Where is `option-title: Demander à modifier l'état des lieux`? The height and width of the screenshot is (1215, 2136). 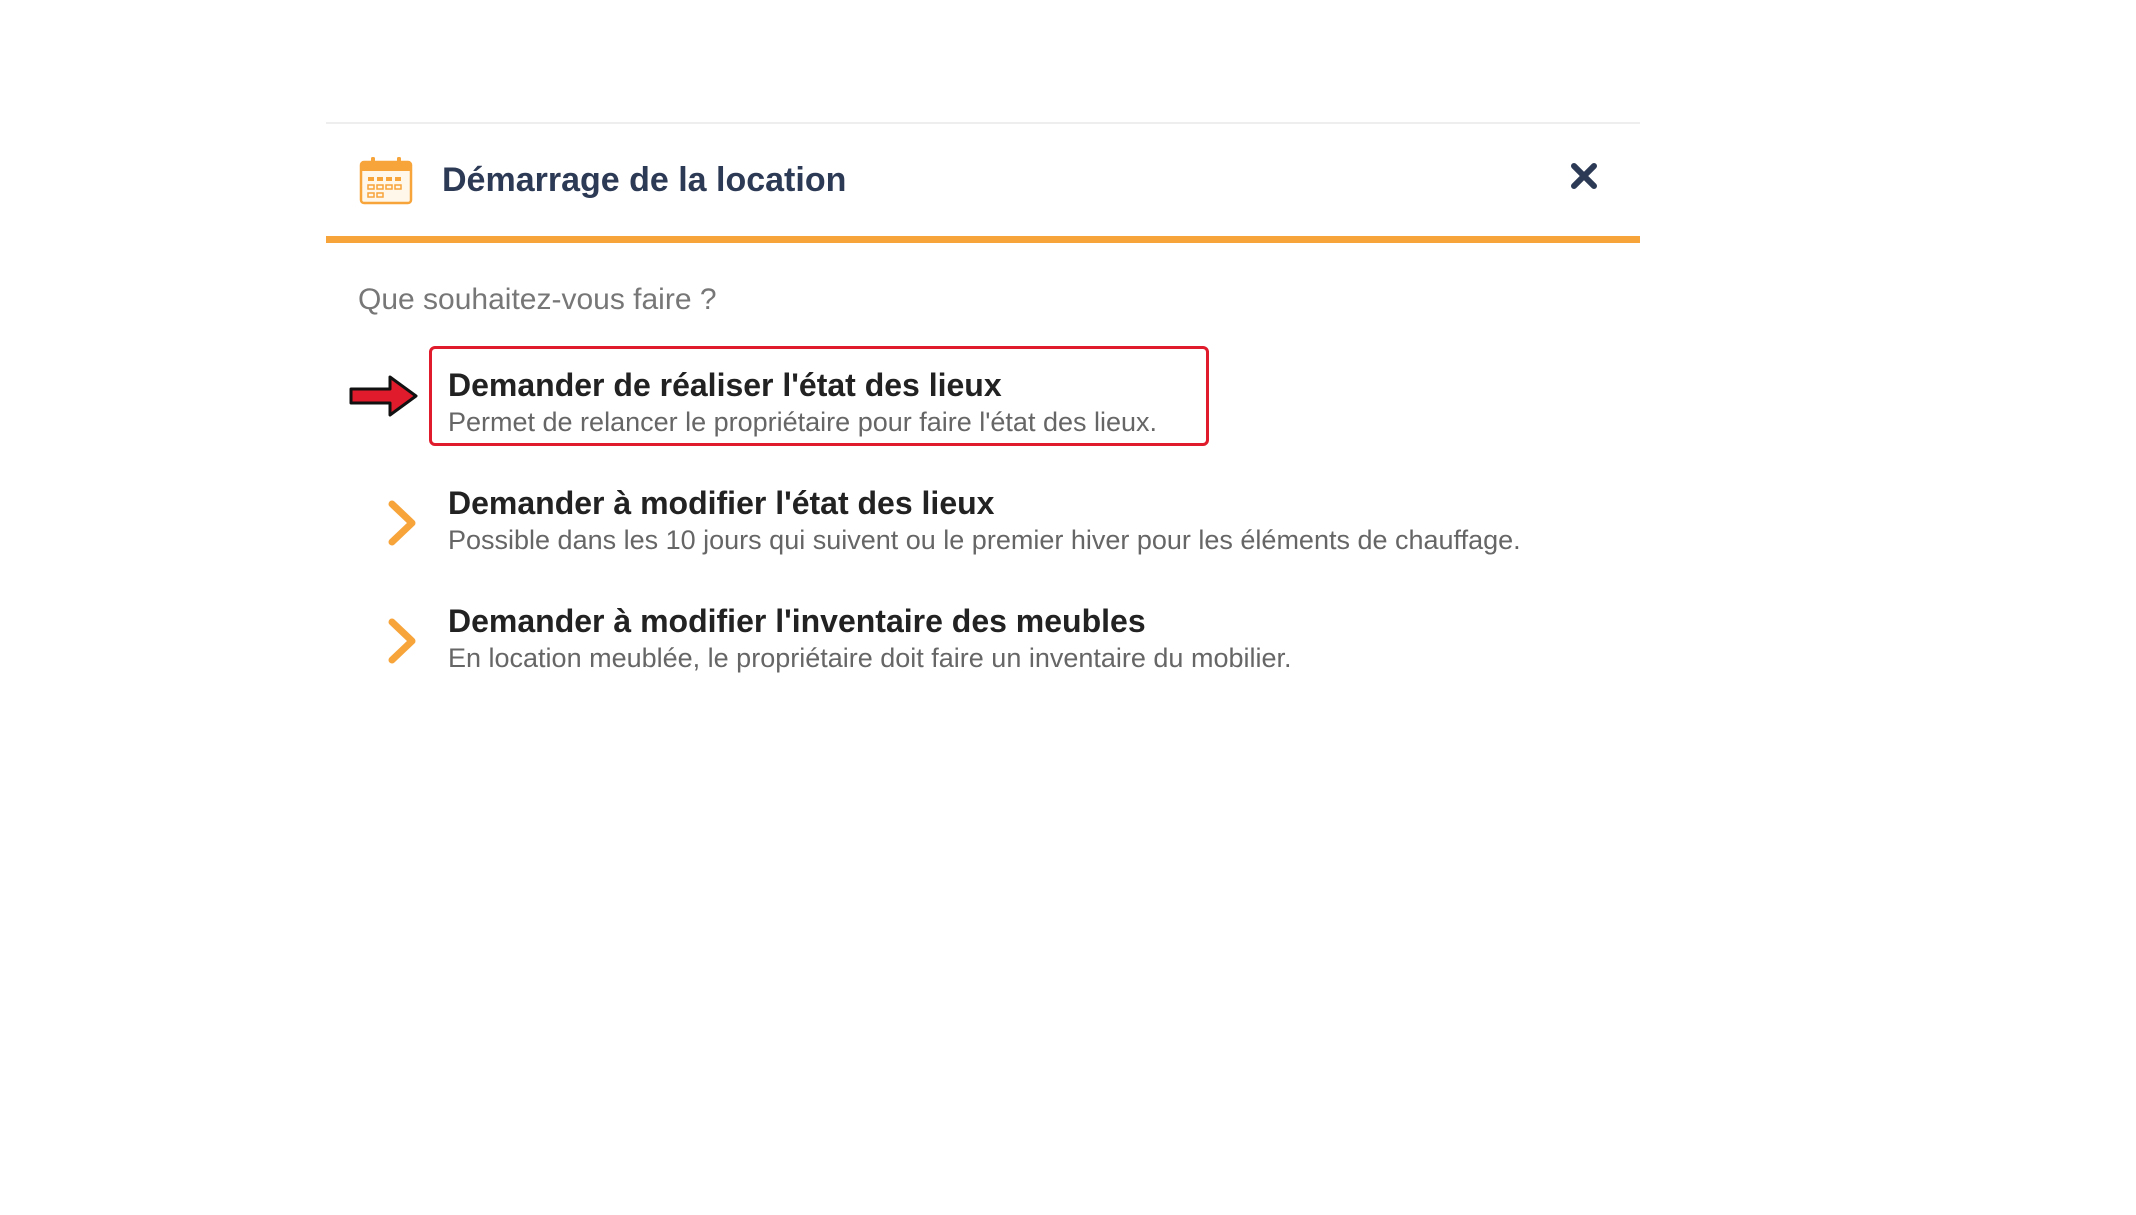
option-title: Demander à modifier l'état des lieux is located at coordinates (721, 503).